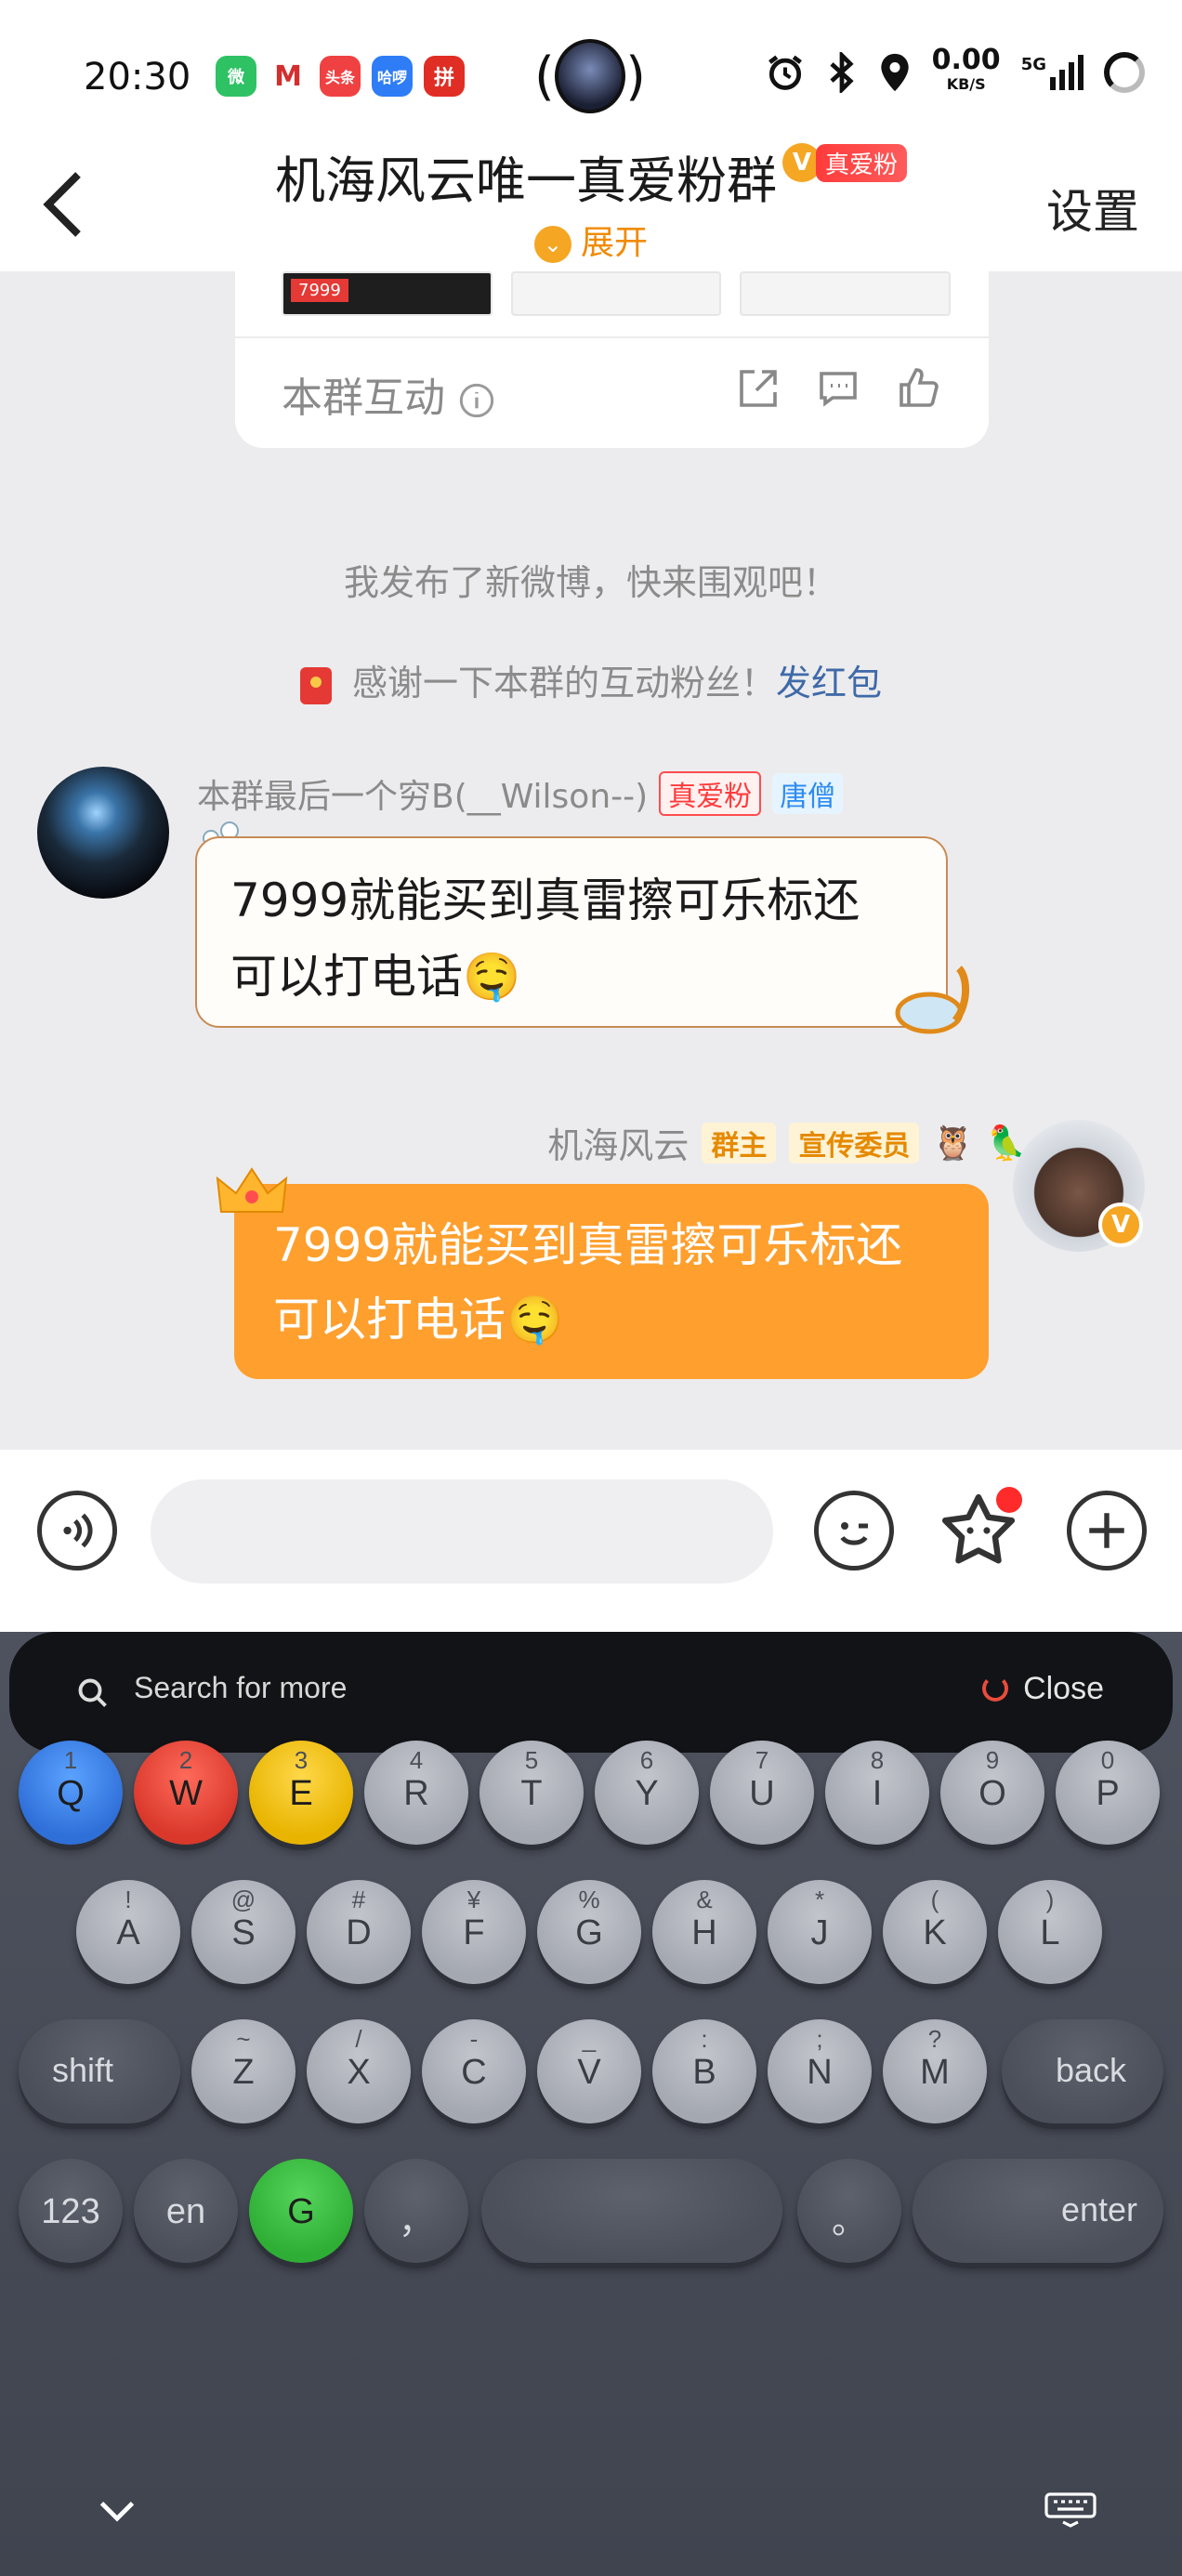  Describe the element at coordinates (1043, 1689) in the screenshot. I see `keyboard-close-button: Close` at that location.